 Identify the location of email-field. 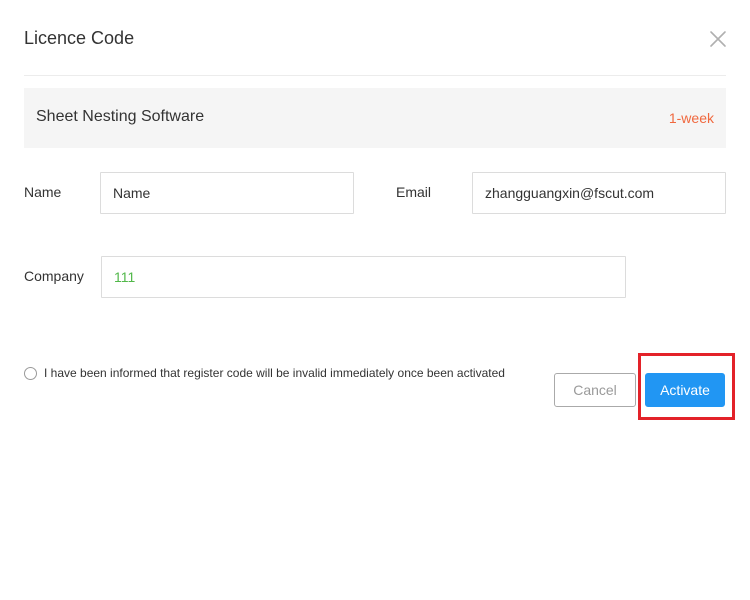
(599, 193).